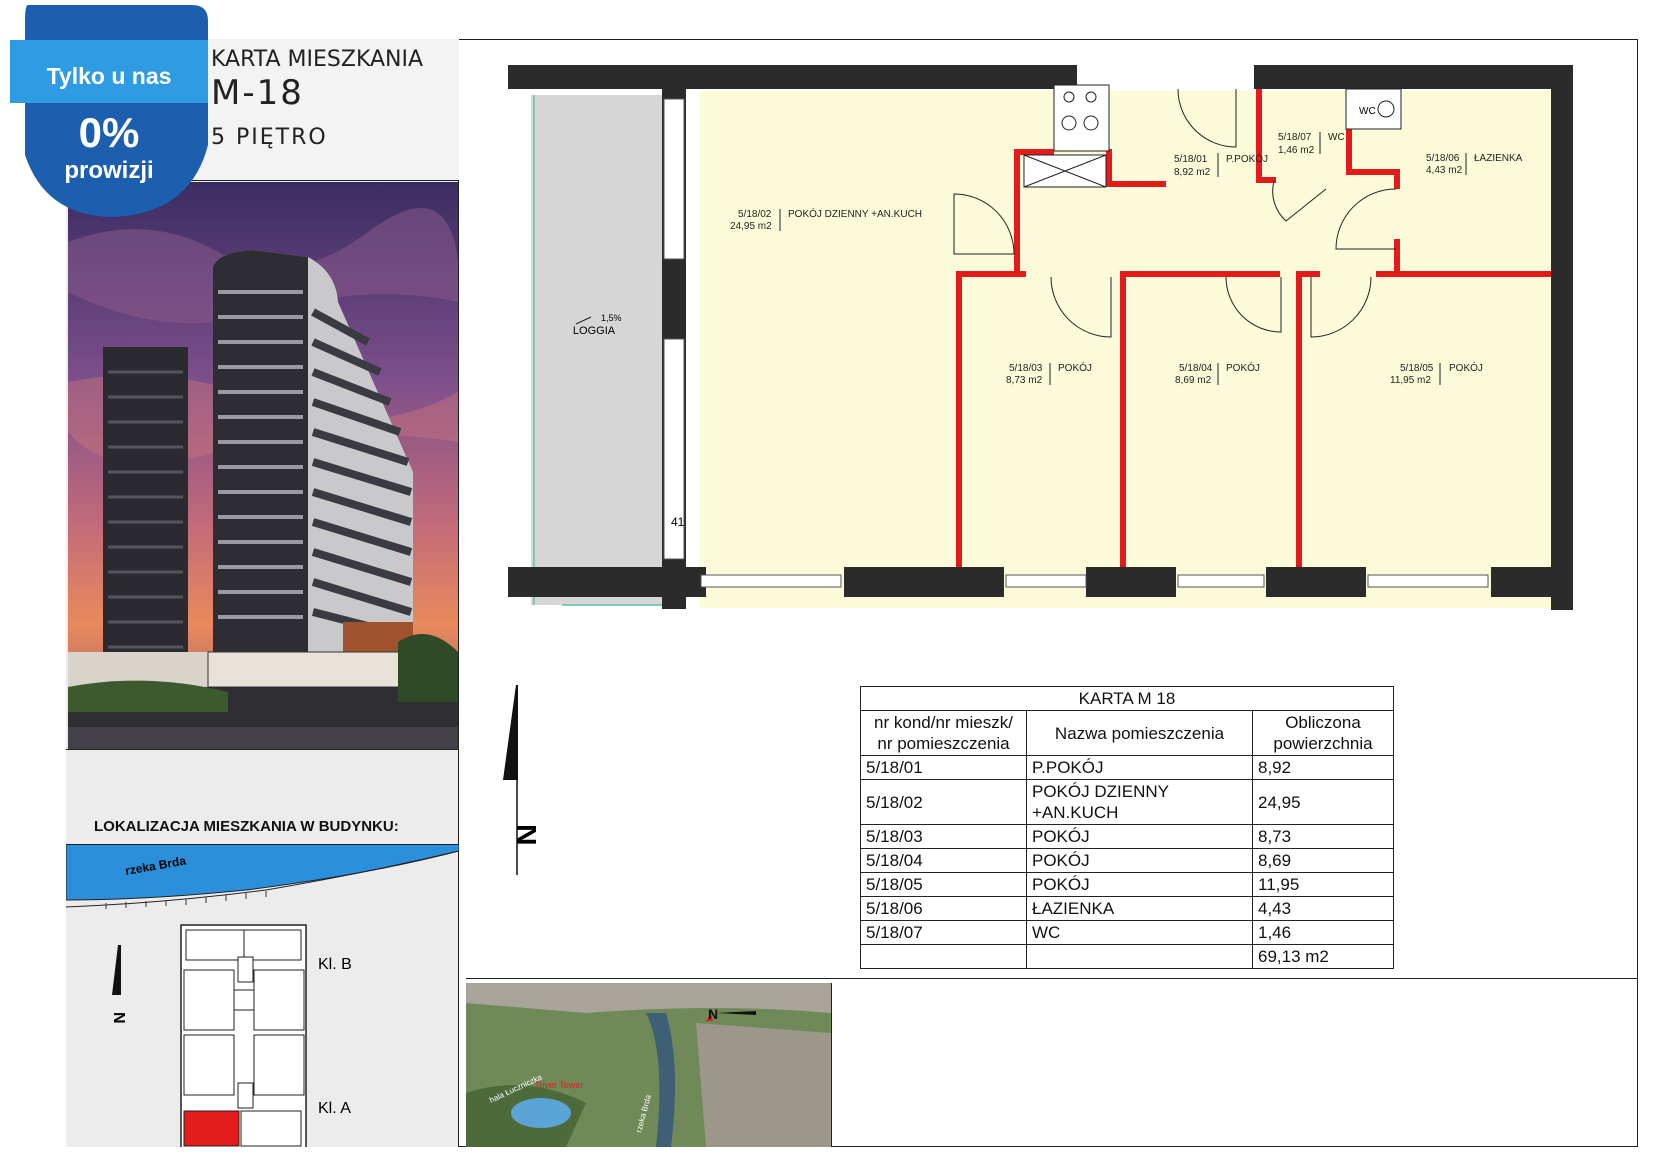 This screenshot has height=1169, width=1653. What do you see at coordinates (1295, 137) in the screenshot?
I see `room-07-code: 5/18/07` at bounding box center [1295, 137].